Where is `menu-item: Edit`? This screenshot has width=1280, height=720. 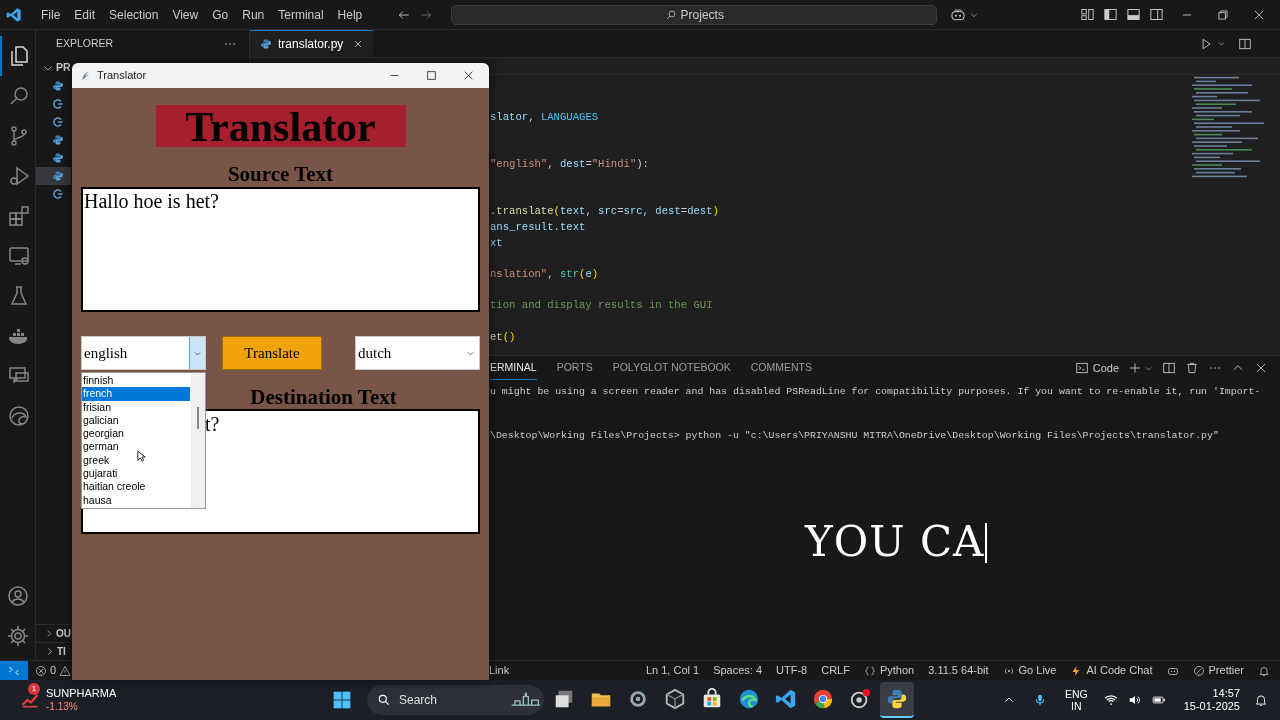 menu-item: Edit is located at coordinates (85, 14).